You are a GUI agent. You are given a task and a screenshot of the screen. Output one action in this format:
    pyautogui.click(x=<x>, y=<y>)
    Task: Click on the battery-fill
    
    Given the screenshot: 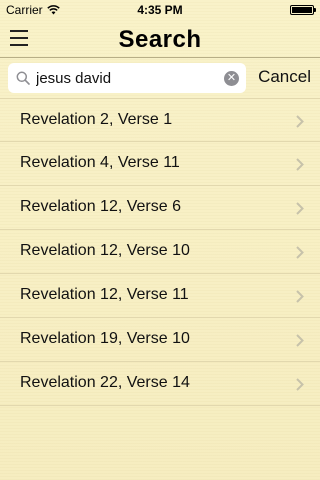 What is the action you would take?
    pyautogui.click(x=302, y=10)
    